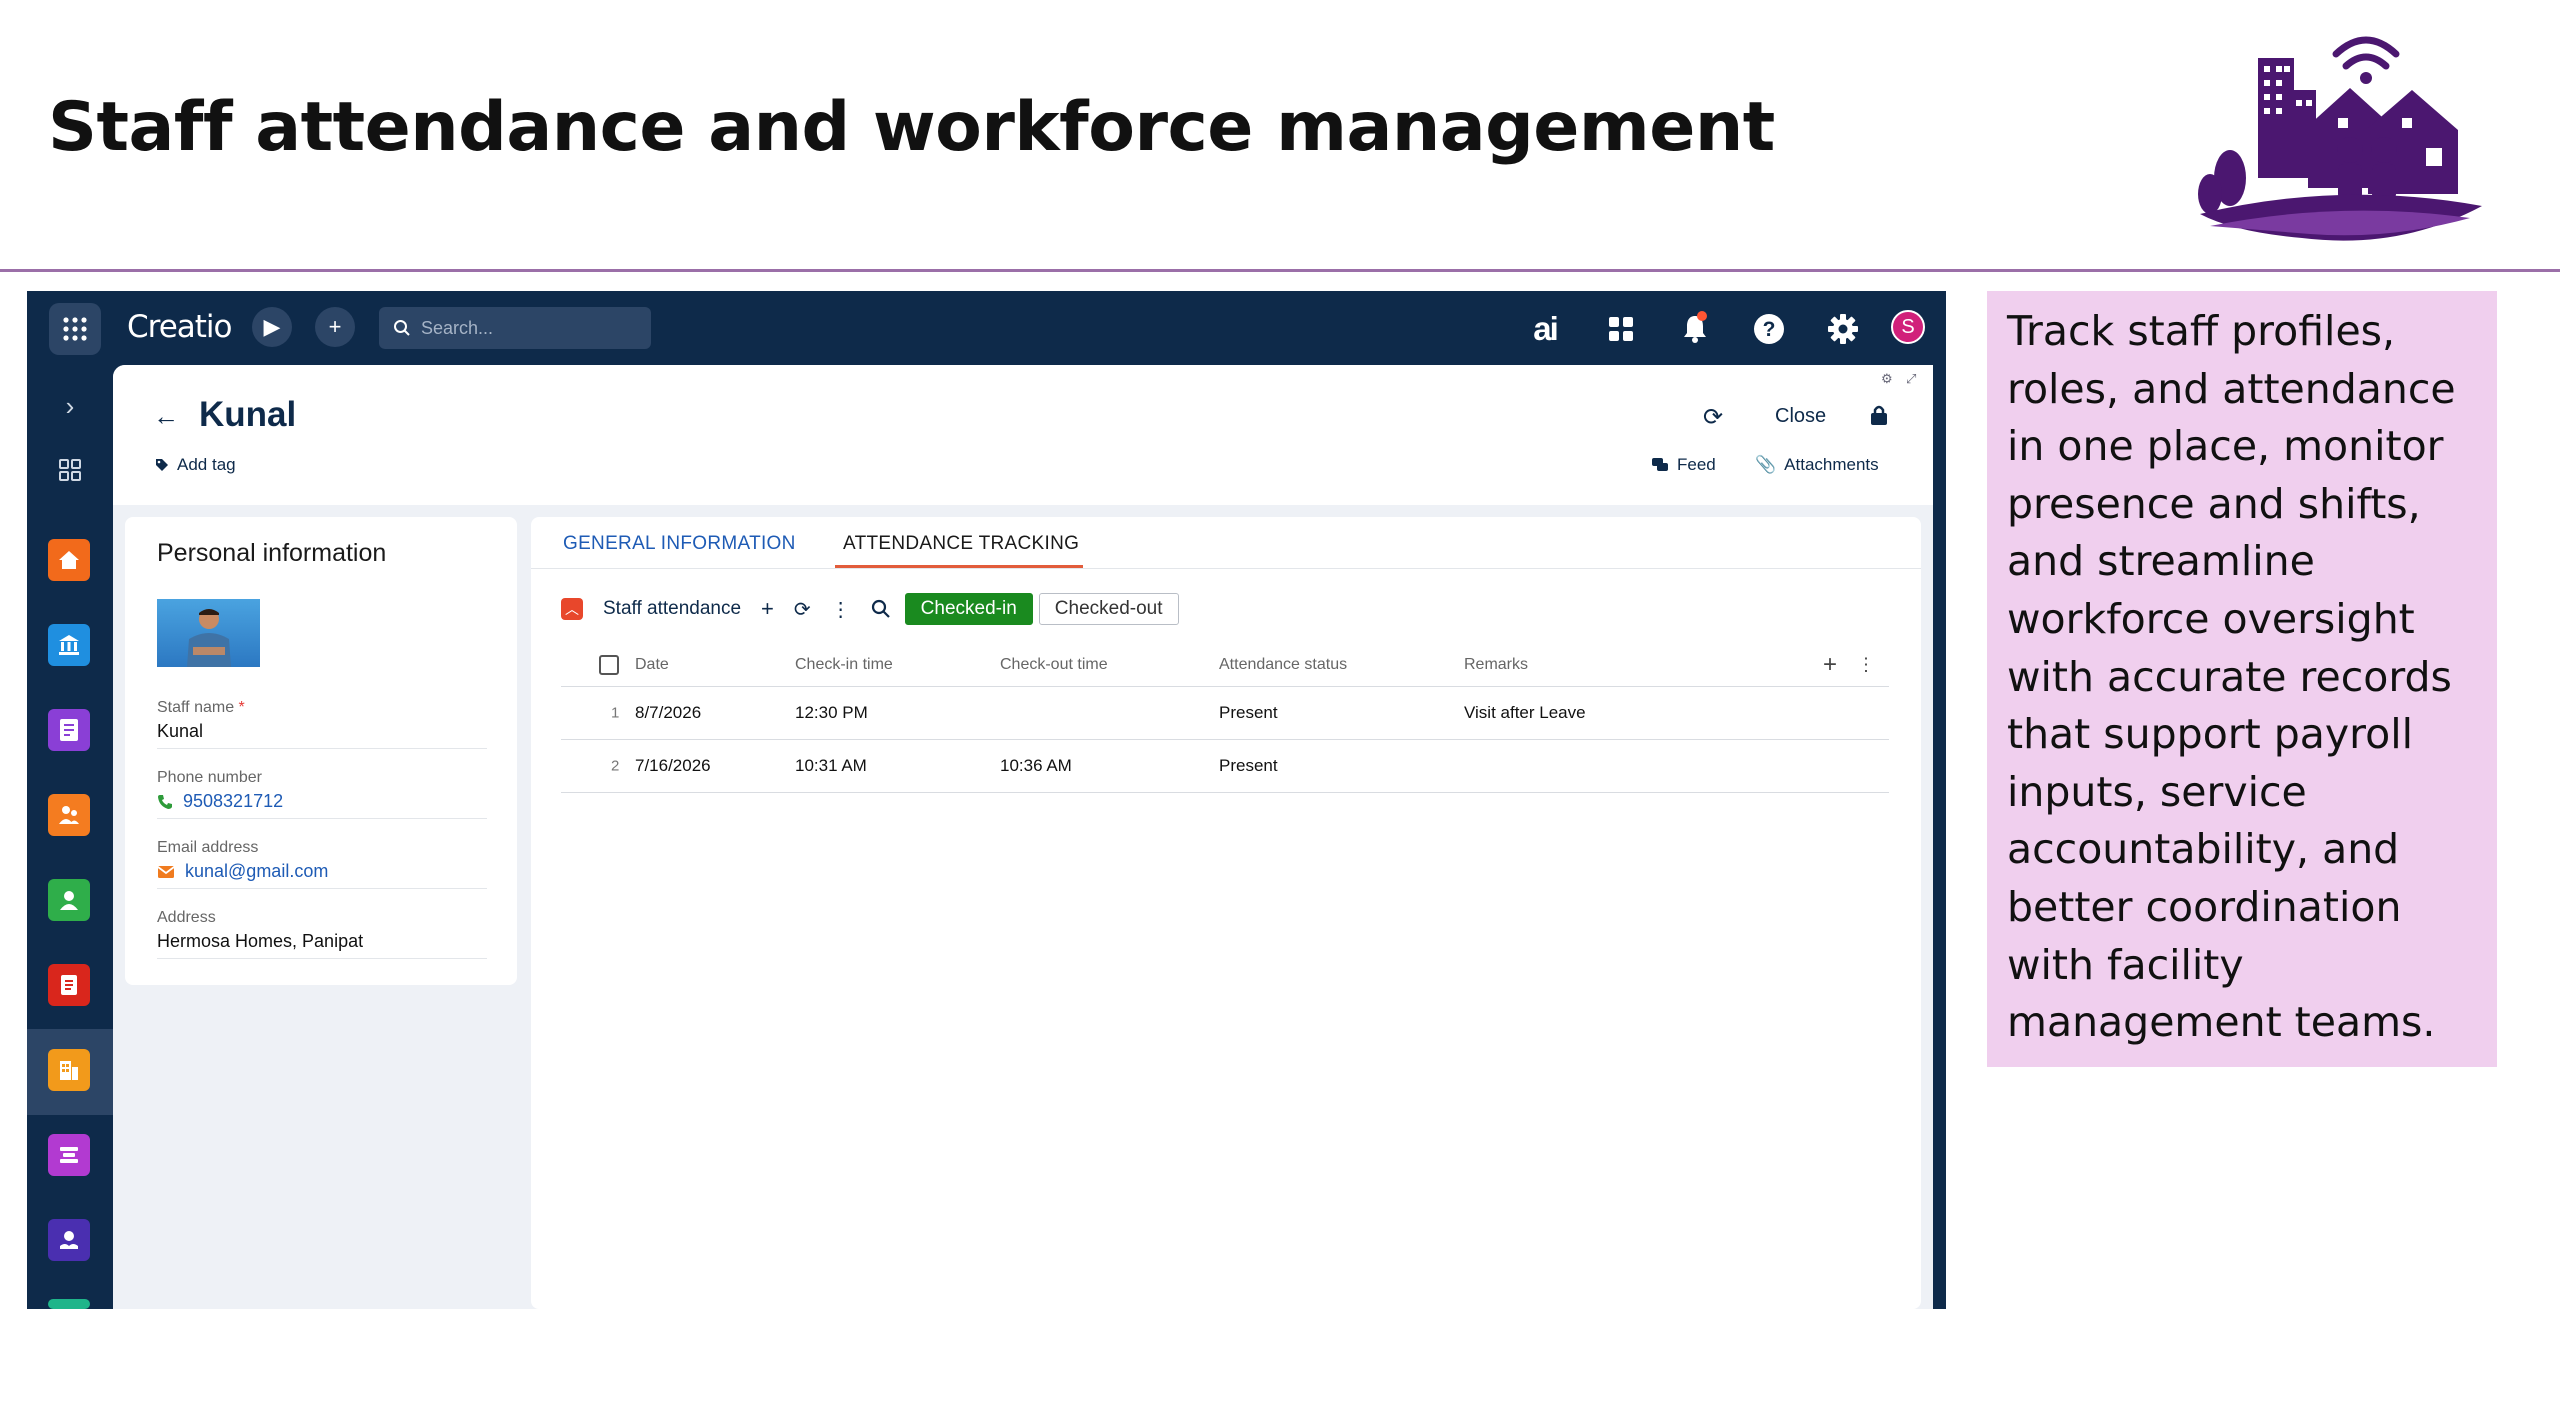 The width and height of the screenshot is (2560, 1424). What do you see at coordinates (961, 544) in the screenshot?
I see `tab-attendance-tracking: ATTENDANCE TRACKING` at bounding box center [961, 544].